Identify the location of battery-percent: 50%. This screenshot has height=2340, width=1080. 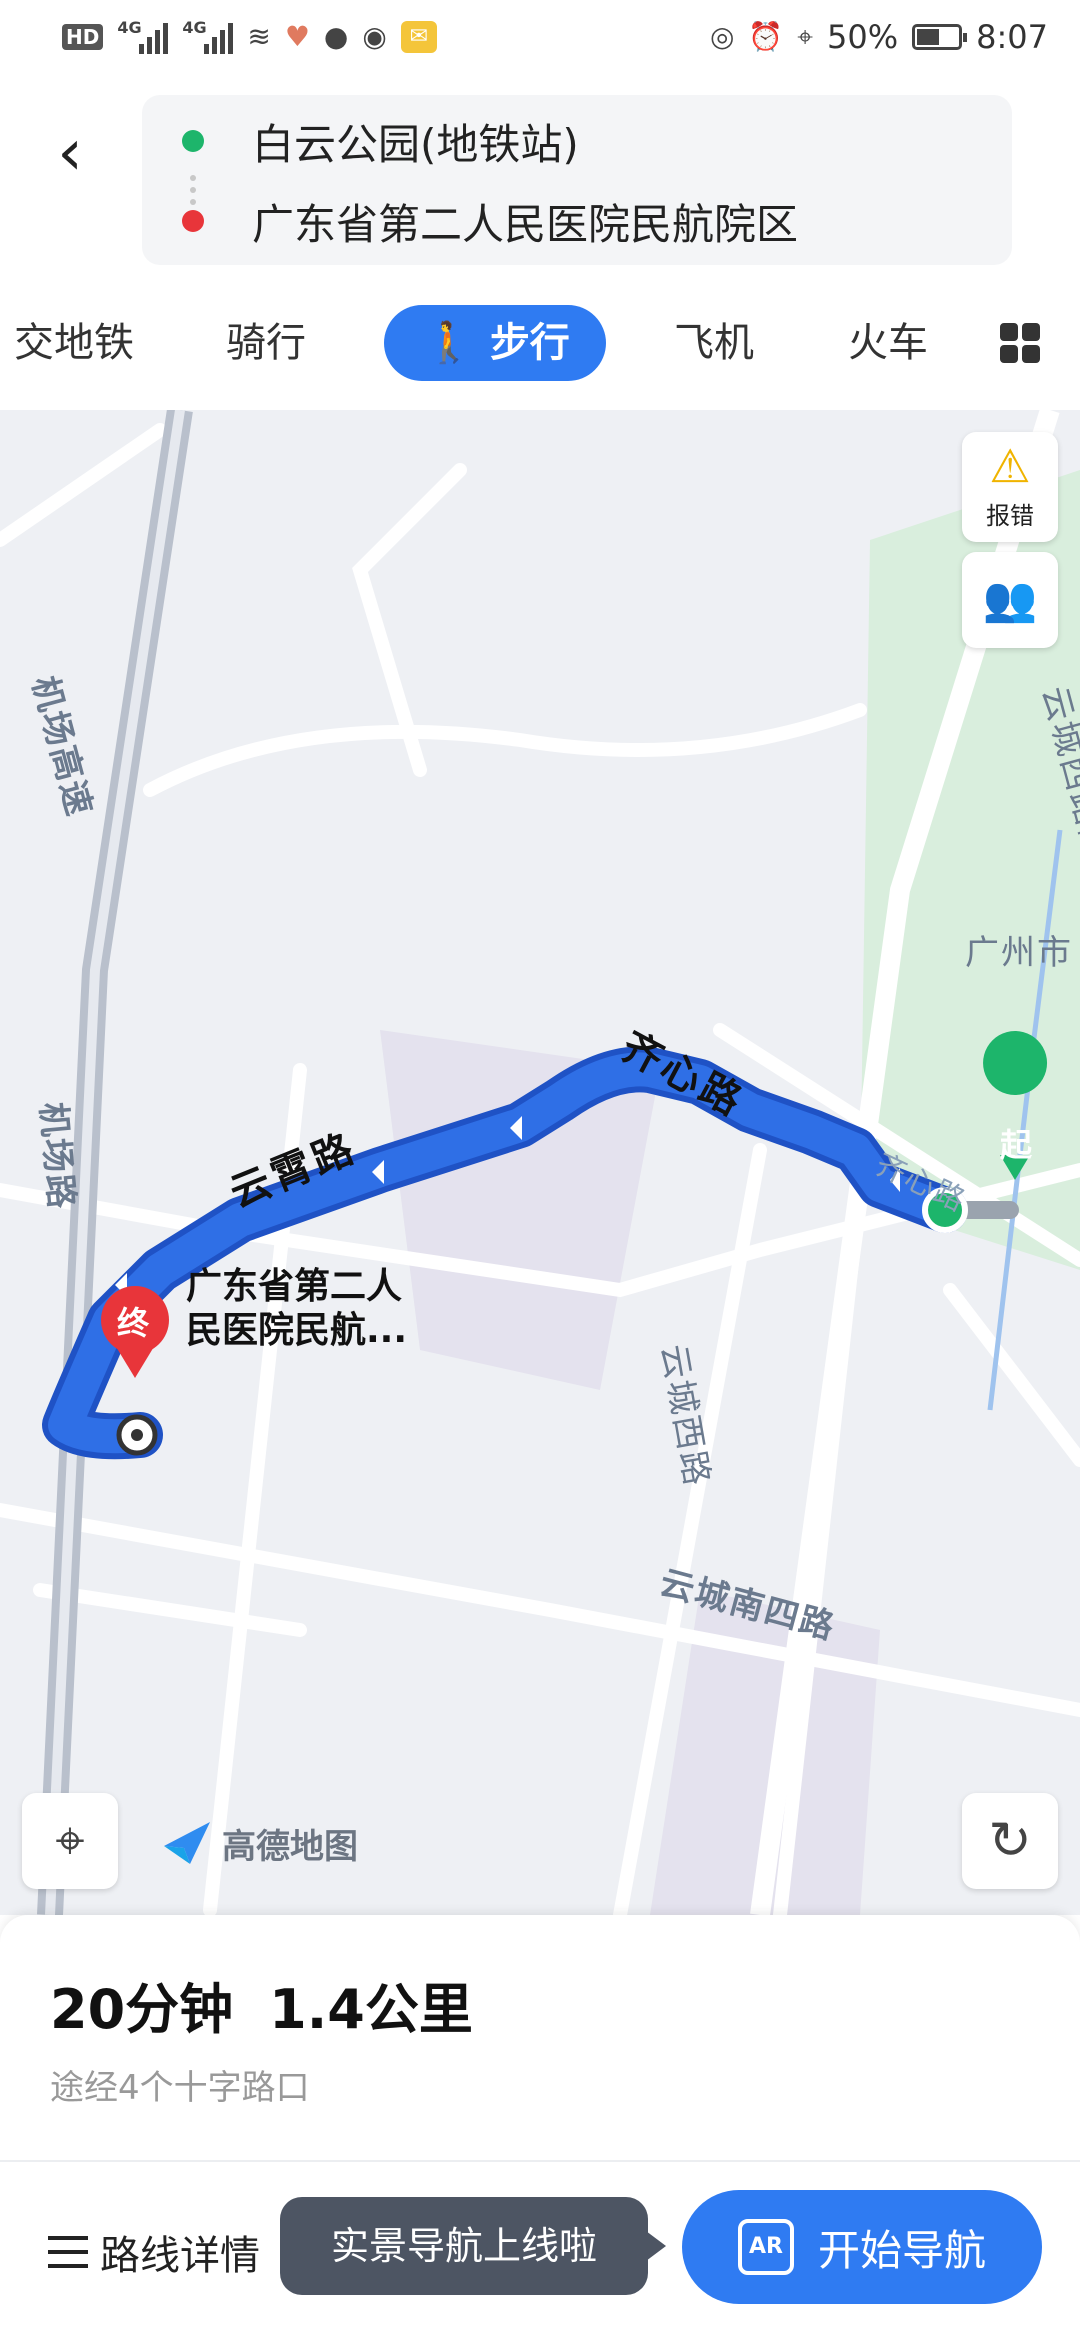
(863, 37).